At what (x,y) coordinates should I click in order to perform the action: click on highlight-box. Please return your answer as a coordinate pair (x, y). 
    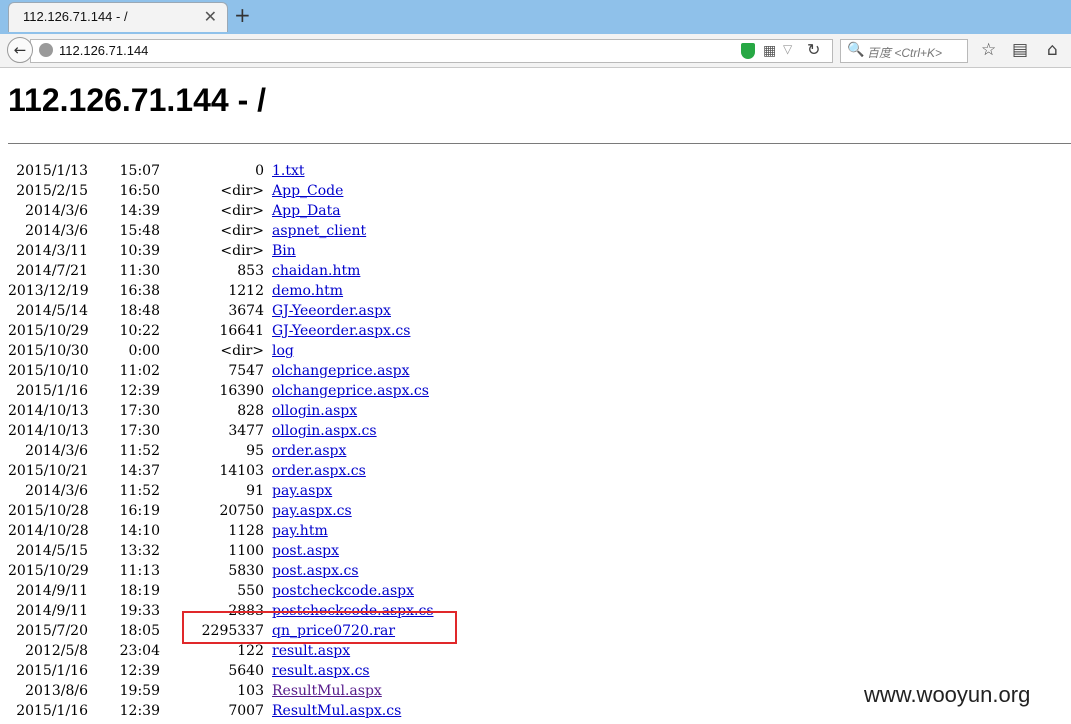
    Looking at the image, I should click on (319, 627).